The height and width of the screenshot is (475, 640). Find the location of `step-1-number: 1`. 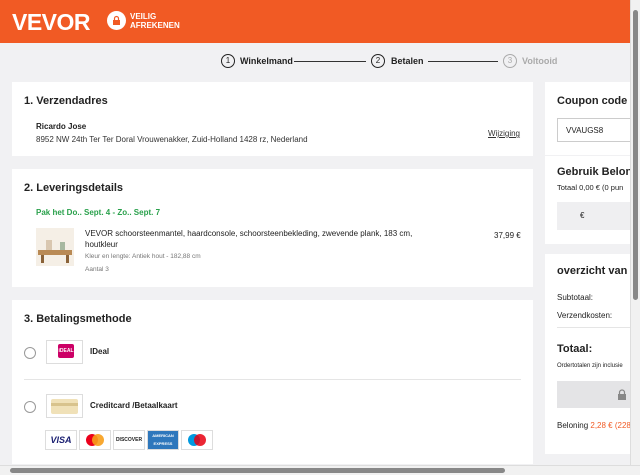

step-1-number: 1 is located at coordinates (228, 61).